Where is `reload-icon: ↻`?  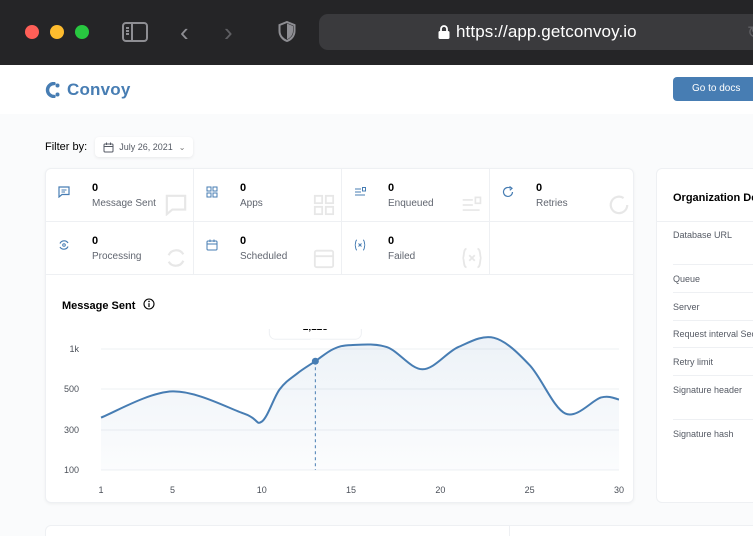 reload-icon: ↻ is located at coordinates (750, 33).